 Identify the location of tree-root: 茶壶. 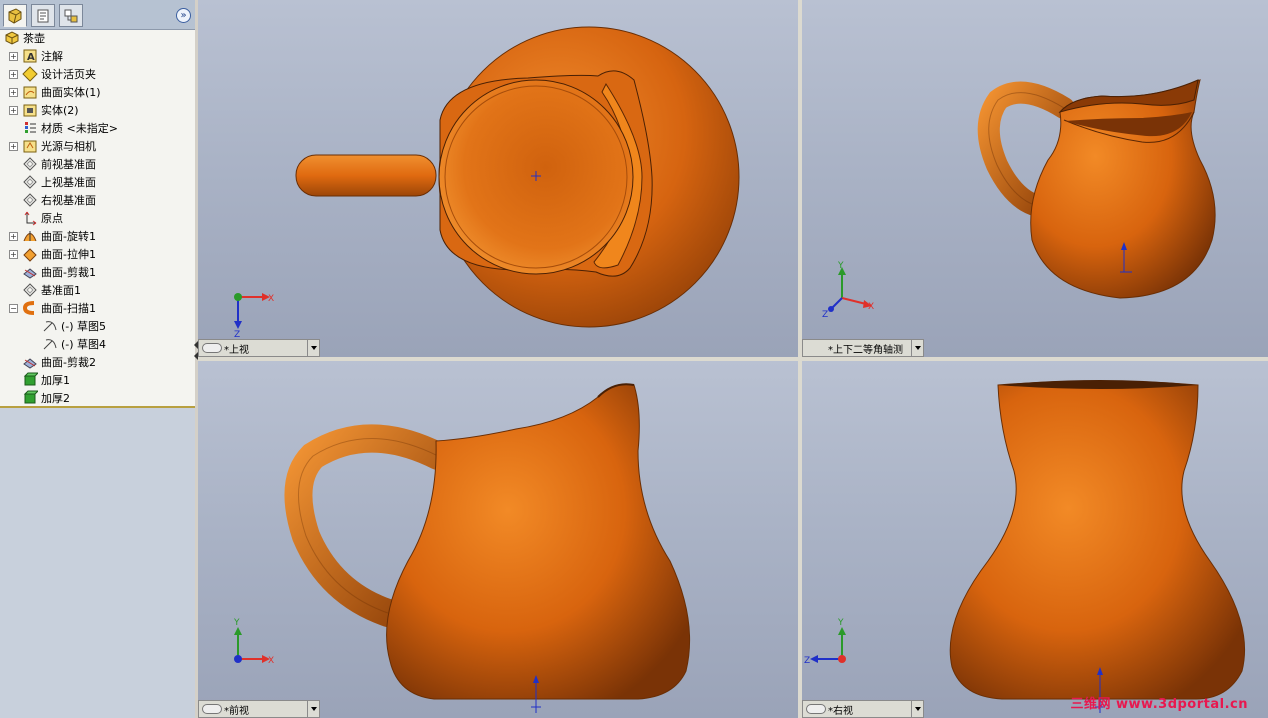
(24, 38).